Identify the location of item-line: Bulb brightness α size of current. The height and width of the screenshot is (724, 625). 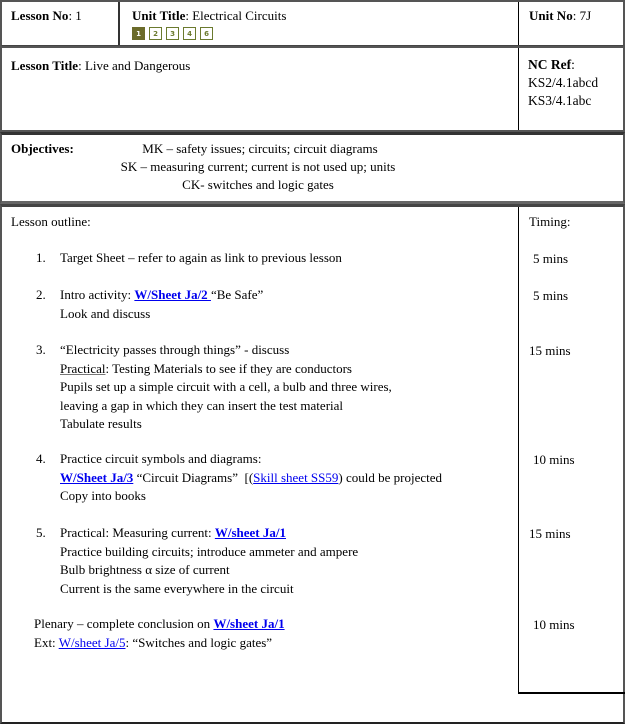
(145, 569).